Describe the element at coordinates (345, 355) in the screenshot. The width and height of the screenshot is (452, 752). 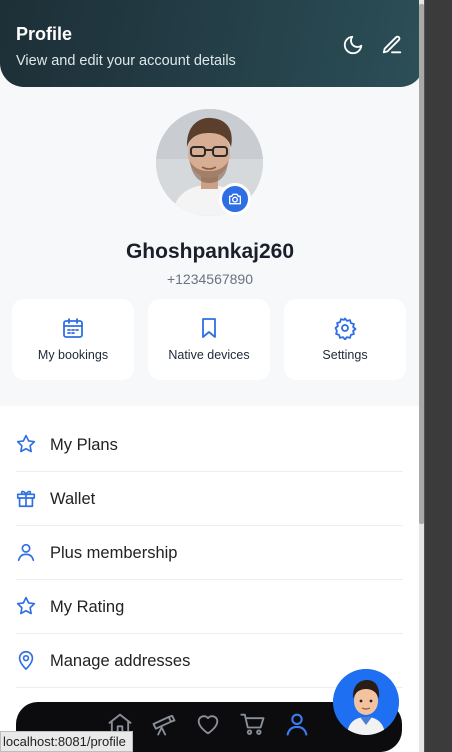
I see `settings-label: Settings` at that location.